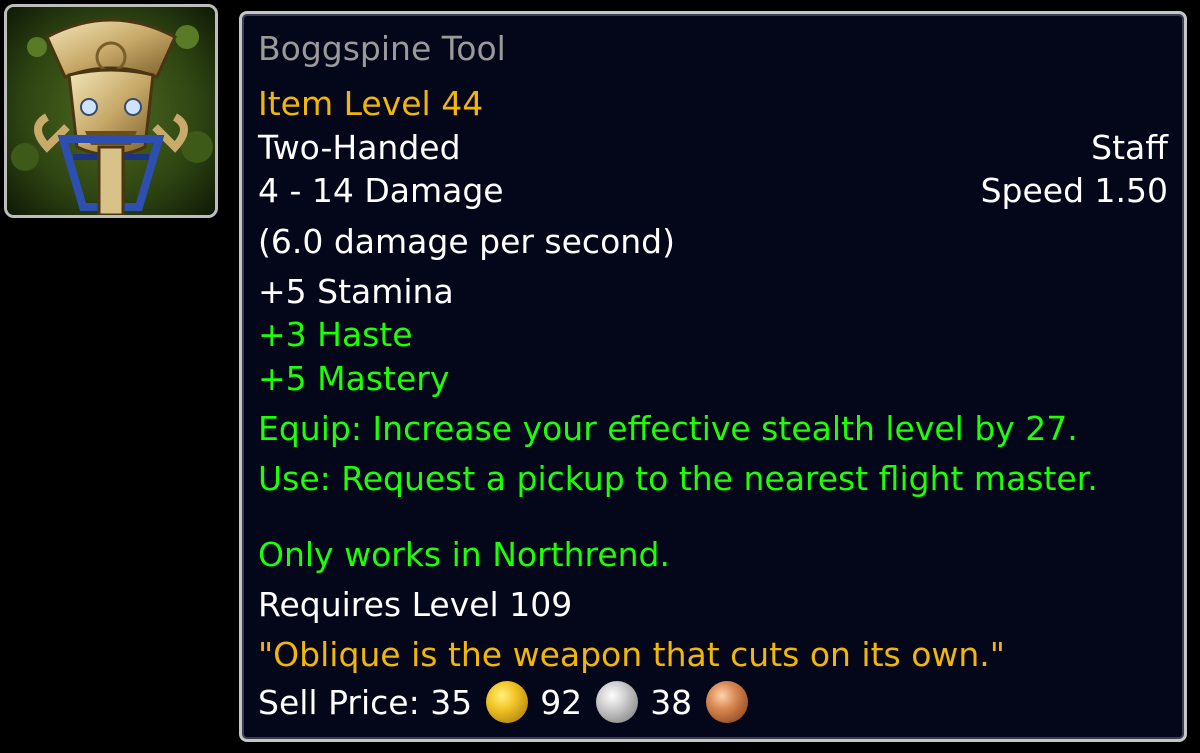 The width and height of the screenshot is (1200, 753). I want to click on gold-amount: 35, so click(451, 702).